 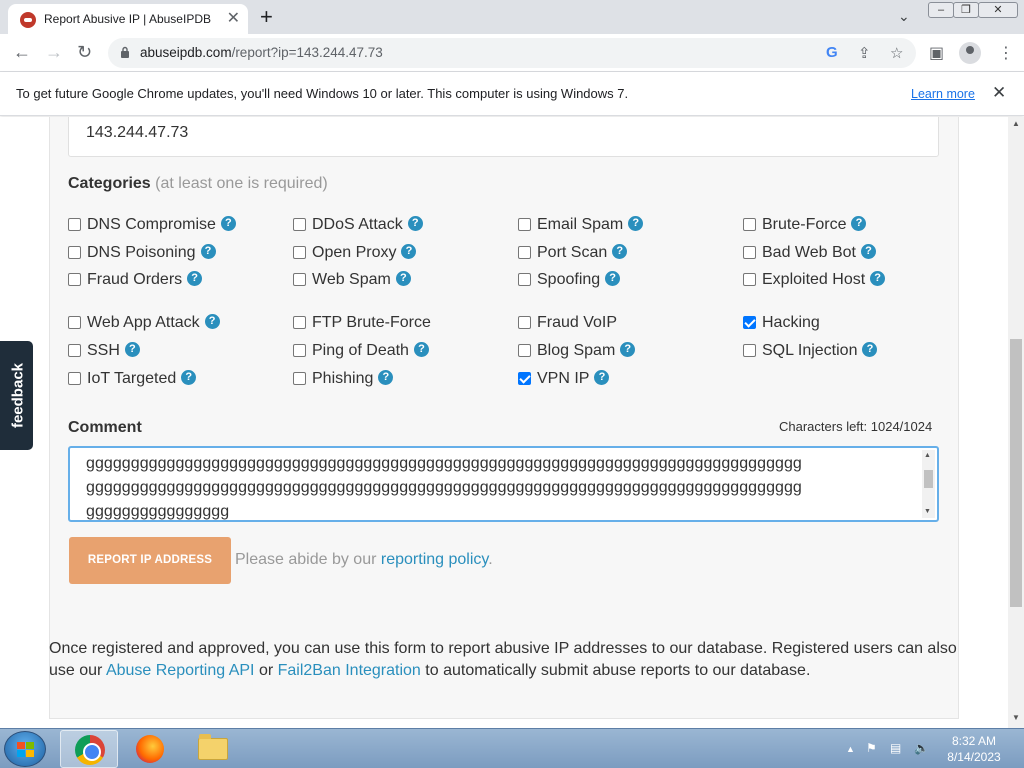 I want to click on share-icon: ⇪, so click(x=864, y=53).